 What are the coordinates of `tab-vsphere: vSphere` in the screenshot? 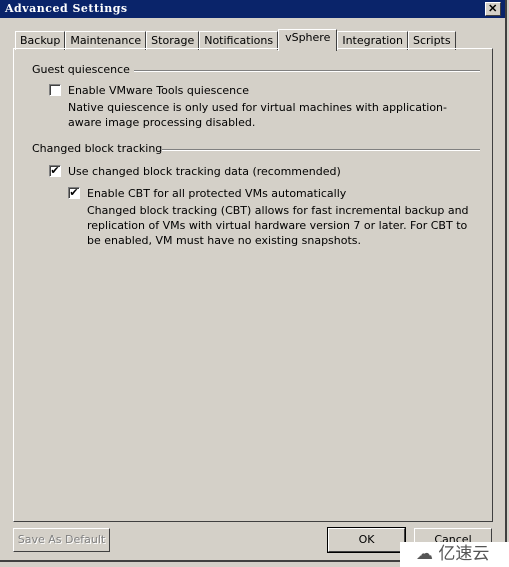 It's located at (308, 40).